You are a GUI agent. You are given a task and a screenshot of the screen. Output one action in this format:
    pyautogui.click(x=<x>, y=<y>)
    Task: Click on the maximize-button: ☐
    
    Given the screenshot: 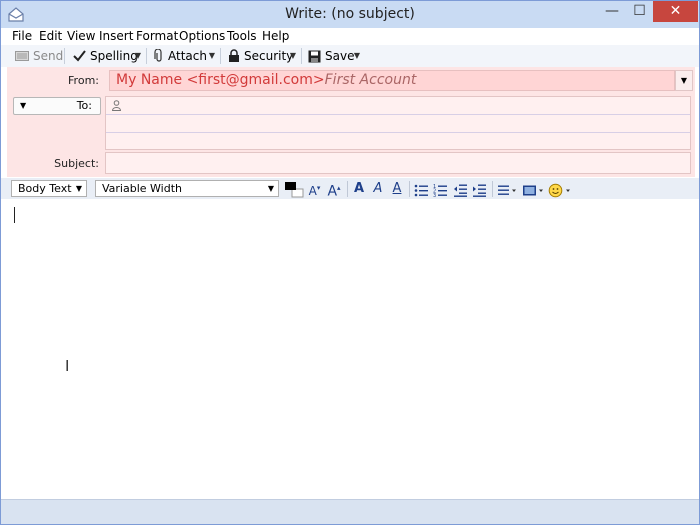 What is the action you would take?
    pyautogui.click(x=639, y=11)
    